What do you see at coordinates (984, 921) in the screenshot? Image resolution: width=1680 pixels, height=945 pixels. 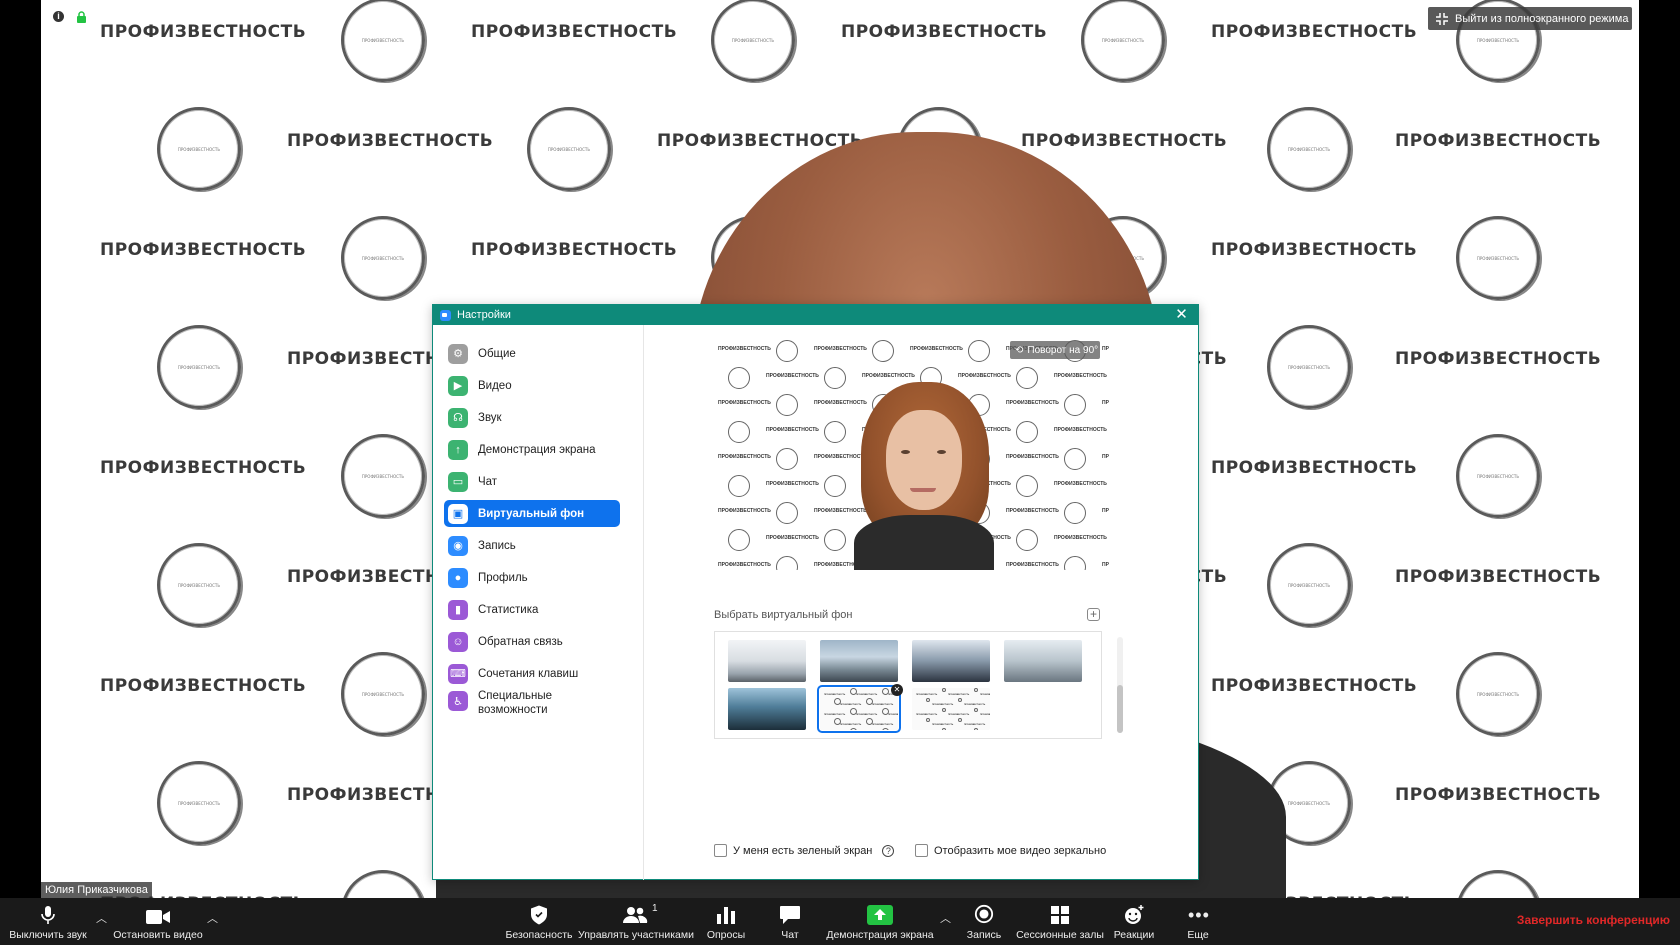 I see `record-button: Запись` at bounding box center [984, 921].